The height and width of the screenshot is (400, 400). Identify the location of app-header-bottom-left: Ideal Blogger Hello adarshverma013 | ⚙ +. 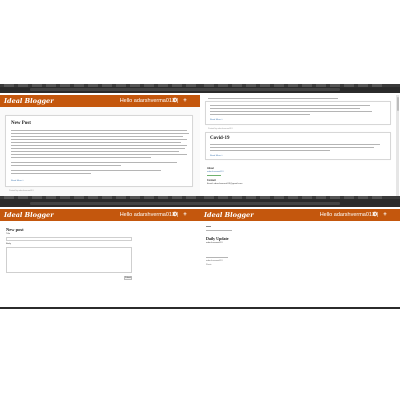
(100, 215).